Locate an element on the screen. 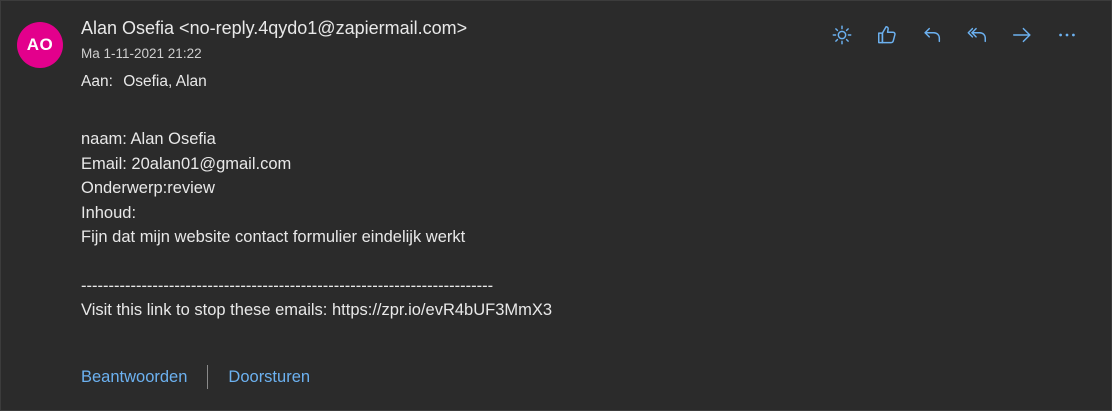 The image size is (1112, 411). body-line-email: Email: 20alan01@gmail.com is located at coordinates (186, 163).